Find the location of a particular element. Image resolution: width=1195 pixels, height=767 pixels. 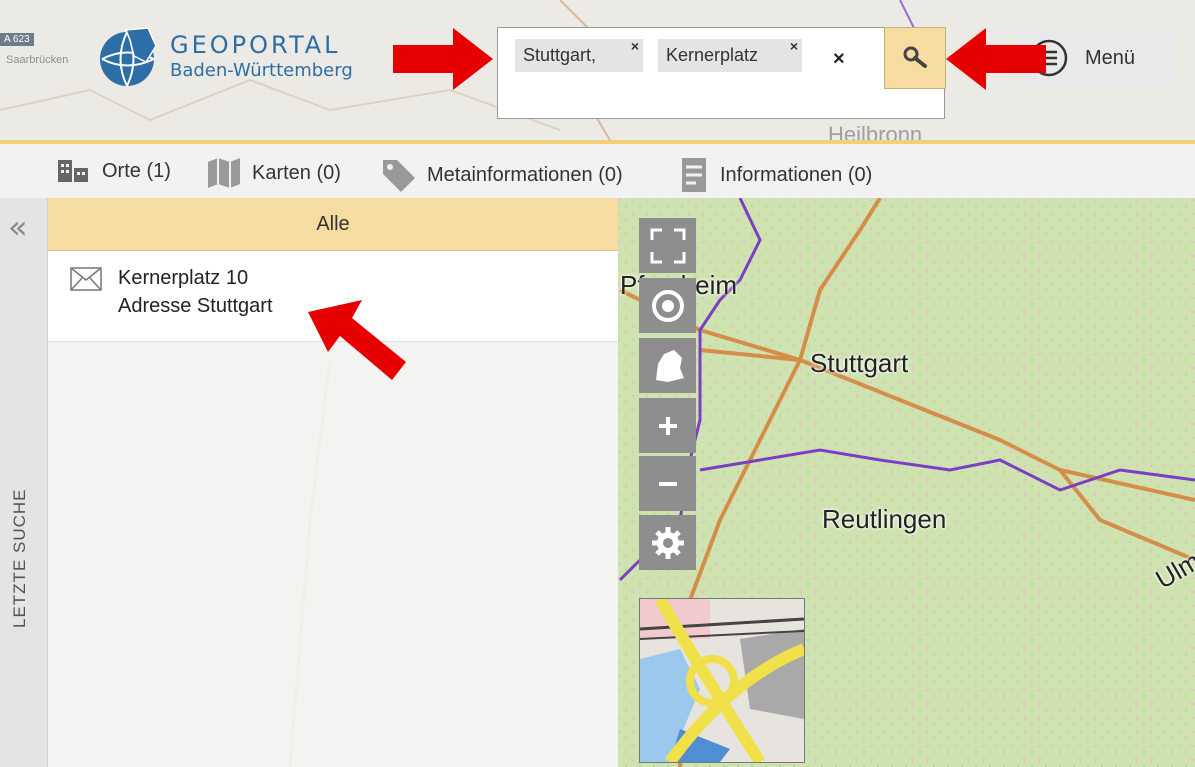

logo-subtitle: Baden-Württemberg is located at coordinates (261, 71).